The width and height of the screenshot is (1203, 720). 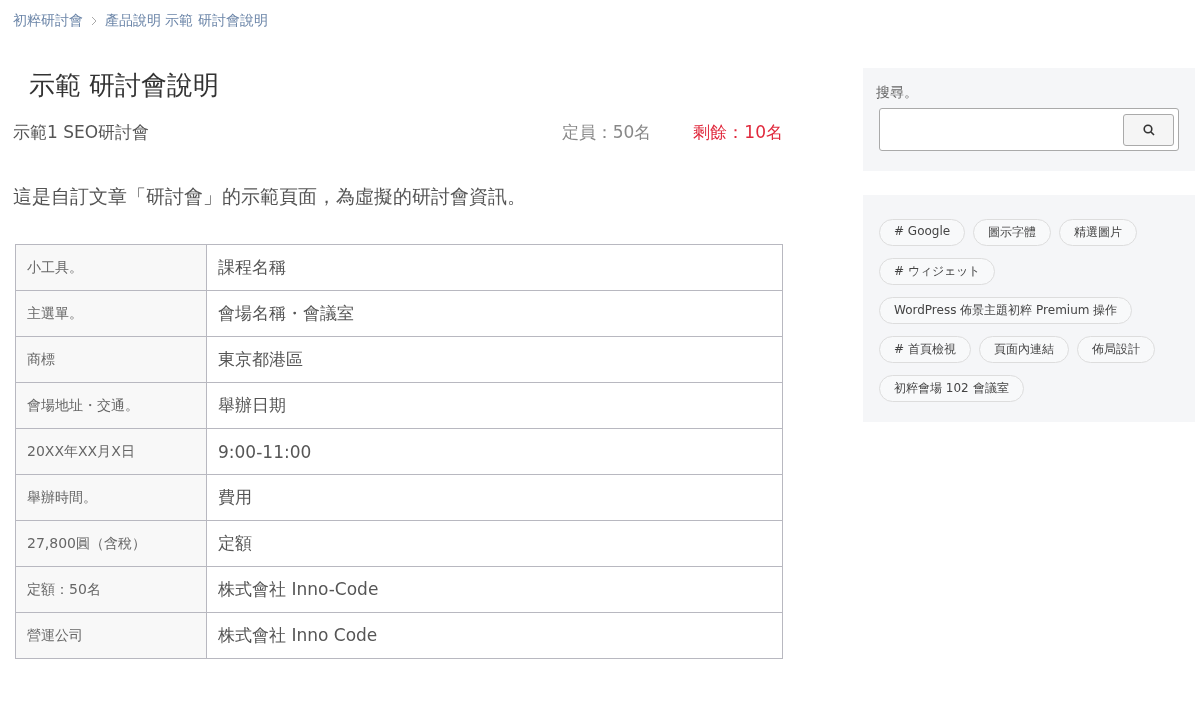 What do you see at coordinates (494, 405) in the screenshot?
I see `table-cell: 舉辦日期` at bounding box center [494, 405].